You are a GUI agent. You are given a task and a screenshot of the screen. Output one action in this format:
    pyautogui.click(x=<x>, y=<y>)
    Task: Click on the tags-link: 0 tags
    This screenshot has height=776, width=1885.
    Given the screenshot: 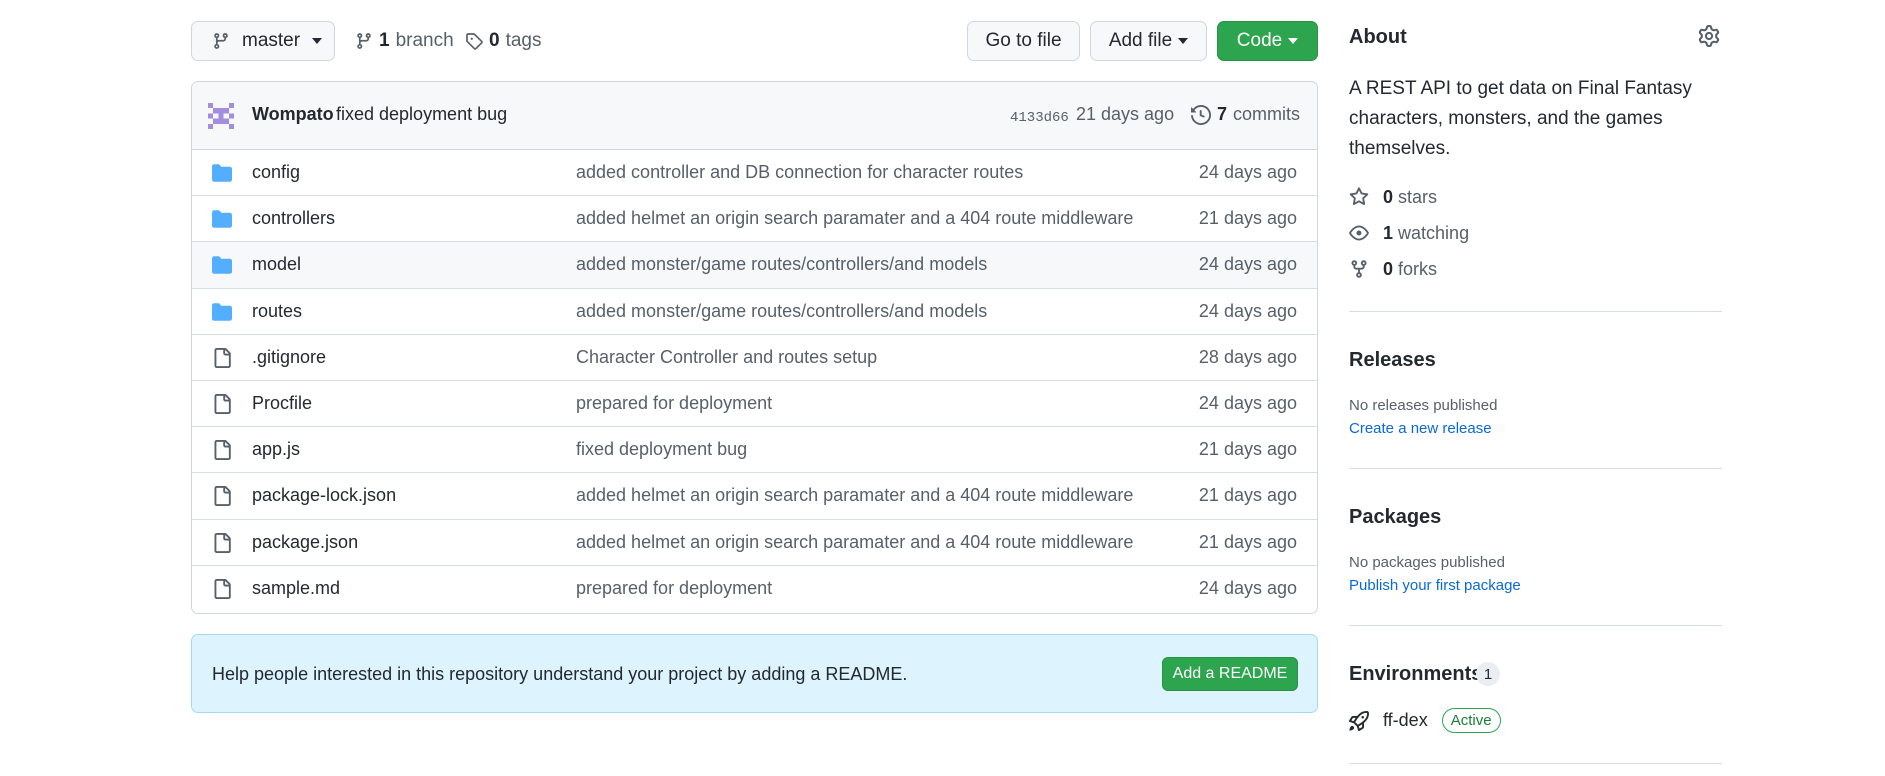 What is the action you would take?
    pyautogui.click(x=503, y=41)
    